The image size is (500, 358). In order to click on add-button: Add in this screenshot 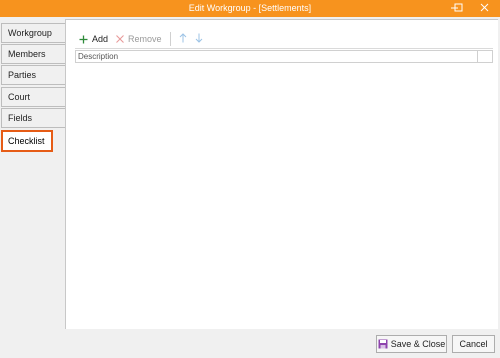, I will do `click(93, 39)`.